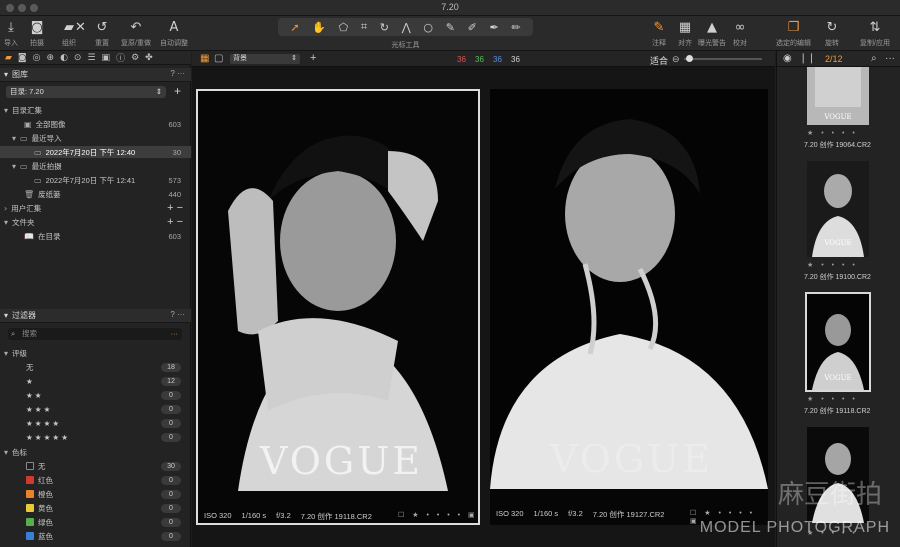 This screenshot has height=547, width=900. Describe the element at coordinates (11, 27) in the screenshot. I see `import-icon: ⤓` at that location.